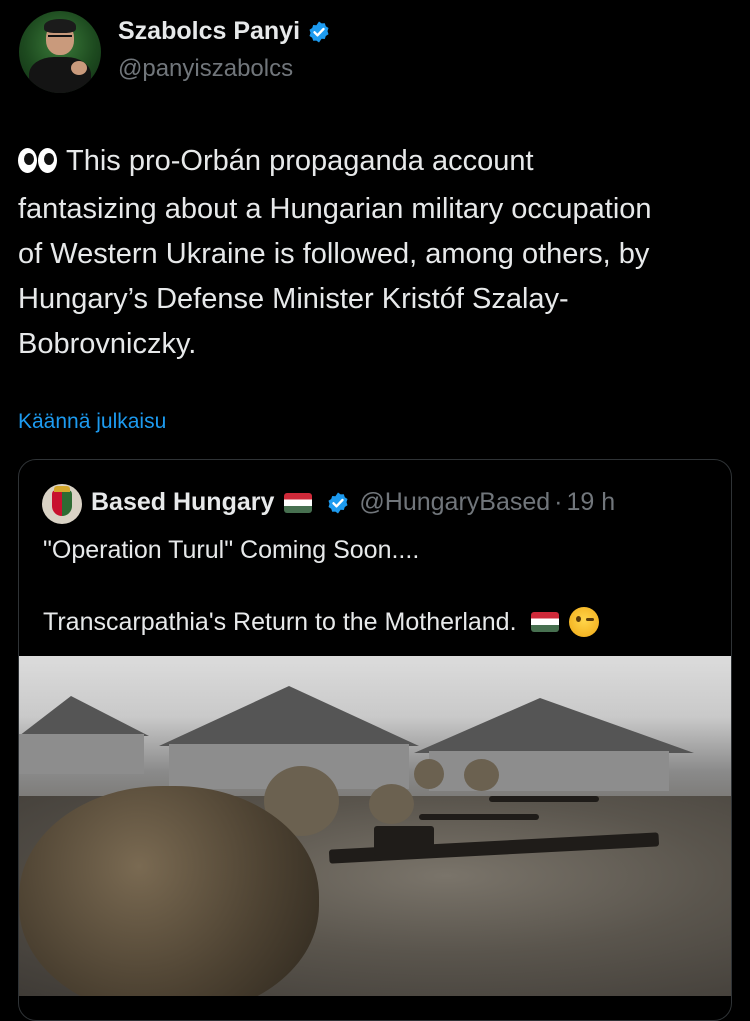 Image resolution: width=750 pixels, height=1021 pixels. What do you see at coordinates (62, 489) in the screenshot?
I see `crown-icon` at bounding box center [62, 489].